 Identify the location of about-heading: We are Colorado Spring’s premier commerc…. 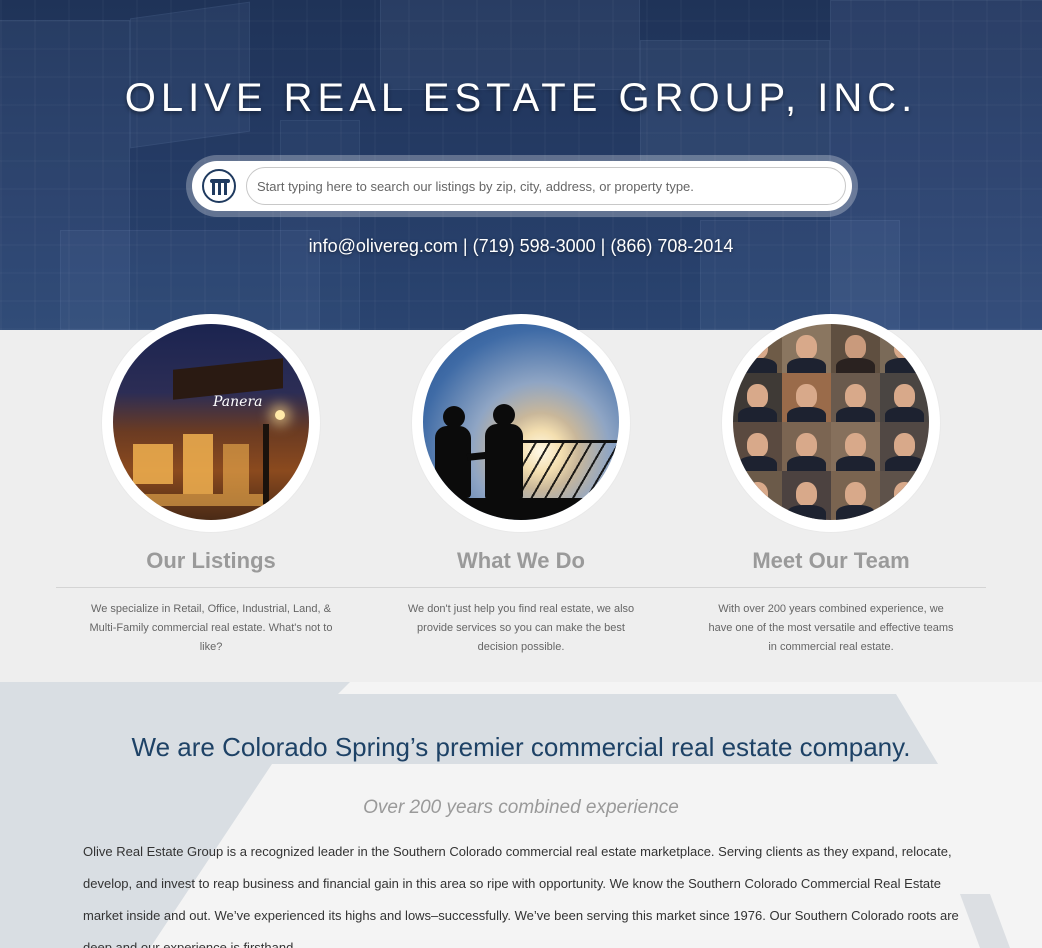
(521, 747).